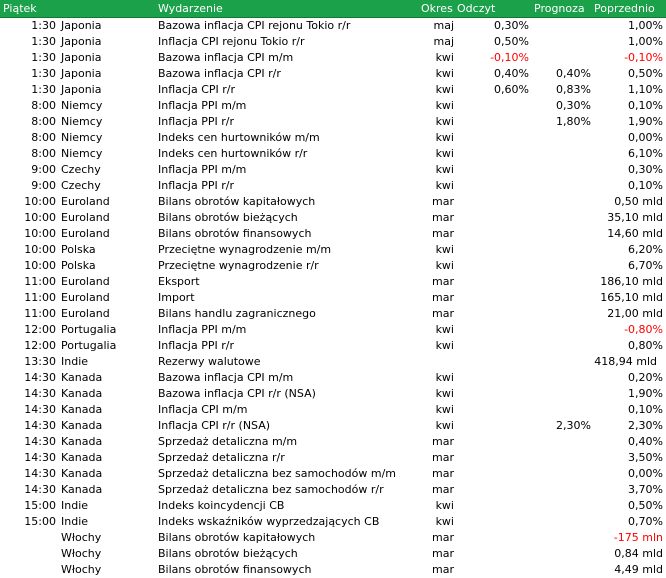  Describe the element at coordinates (645, 457) in the screenshot. I see `row-previous: 3,50%` at that location.